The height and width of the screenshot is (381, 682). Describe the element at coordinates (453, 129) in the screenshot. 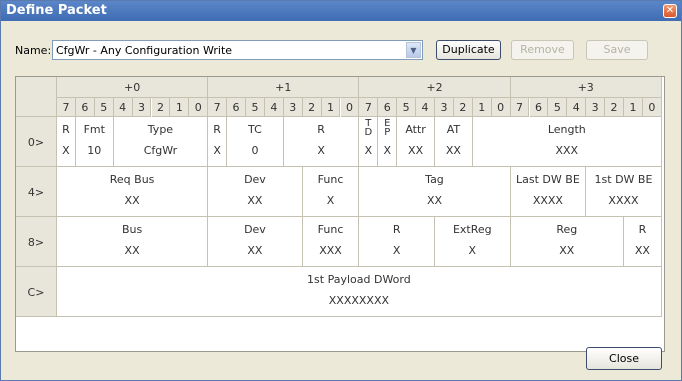

I see `field-name: AT` at that location.